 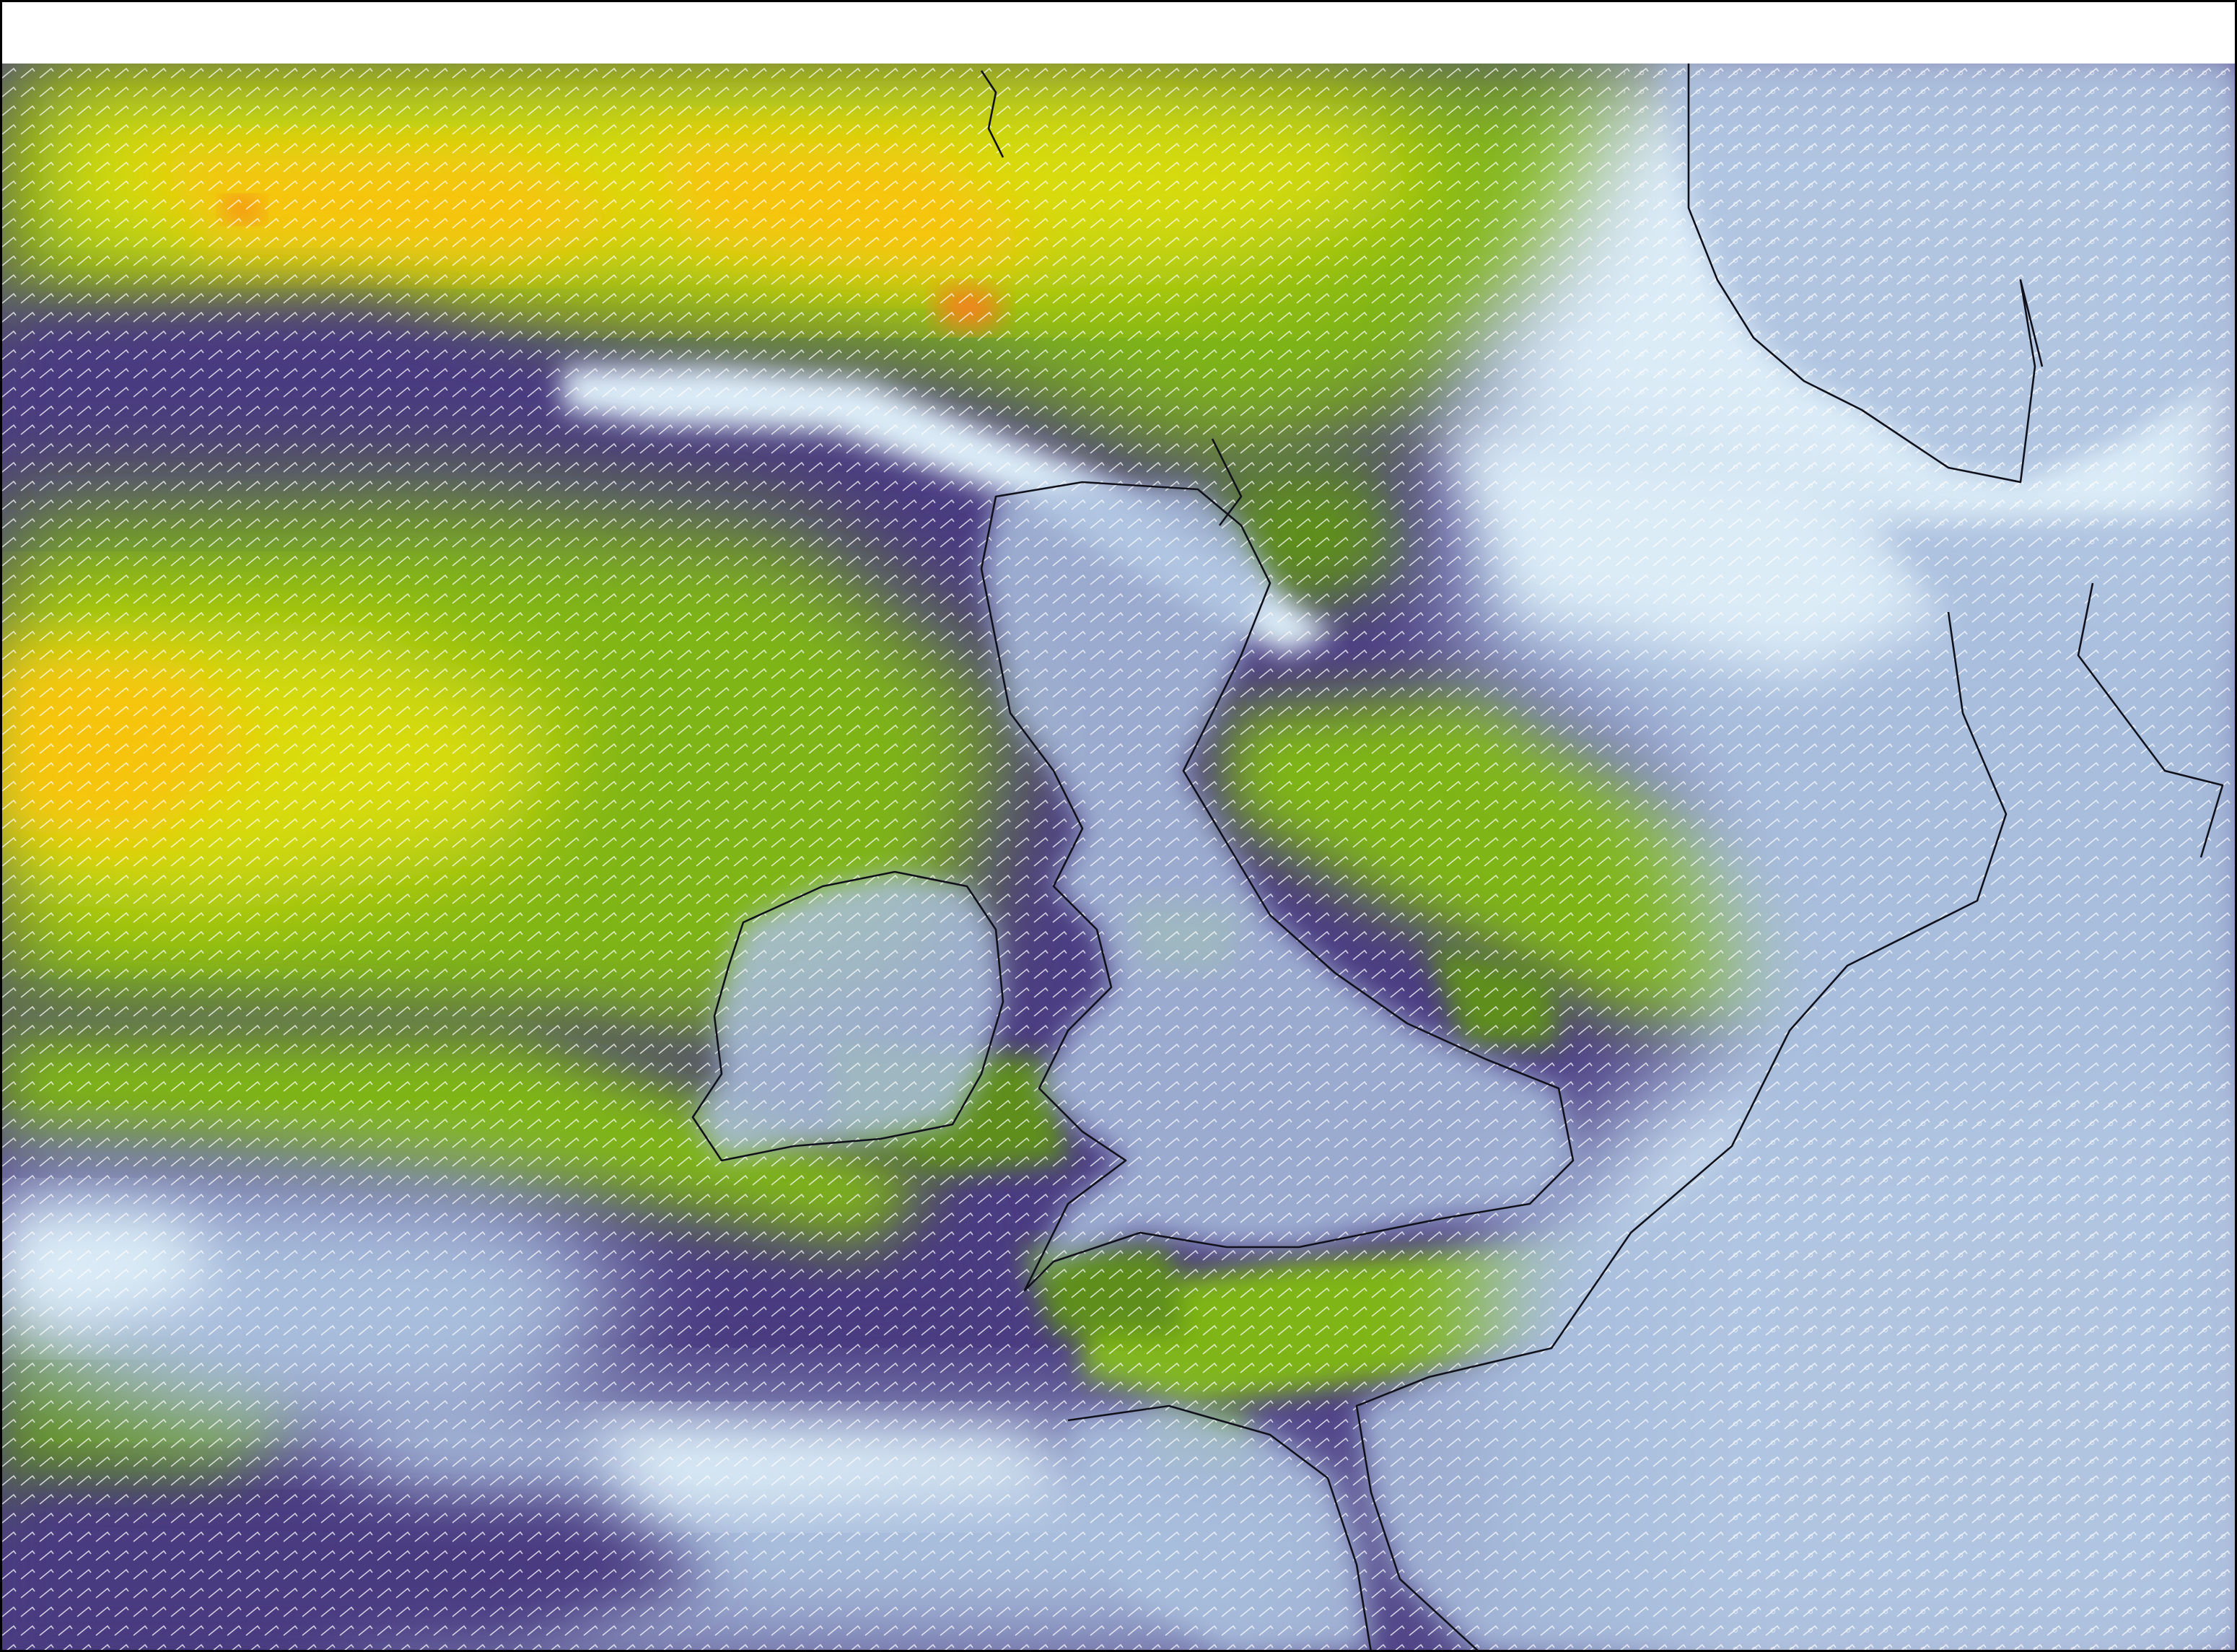 What do you see at coordinates (1118, 32) in the screenshot?
I see `blank-header-strip` at bounding box center [1118, 32].